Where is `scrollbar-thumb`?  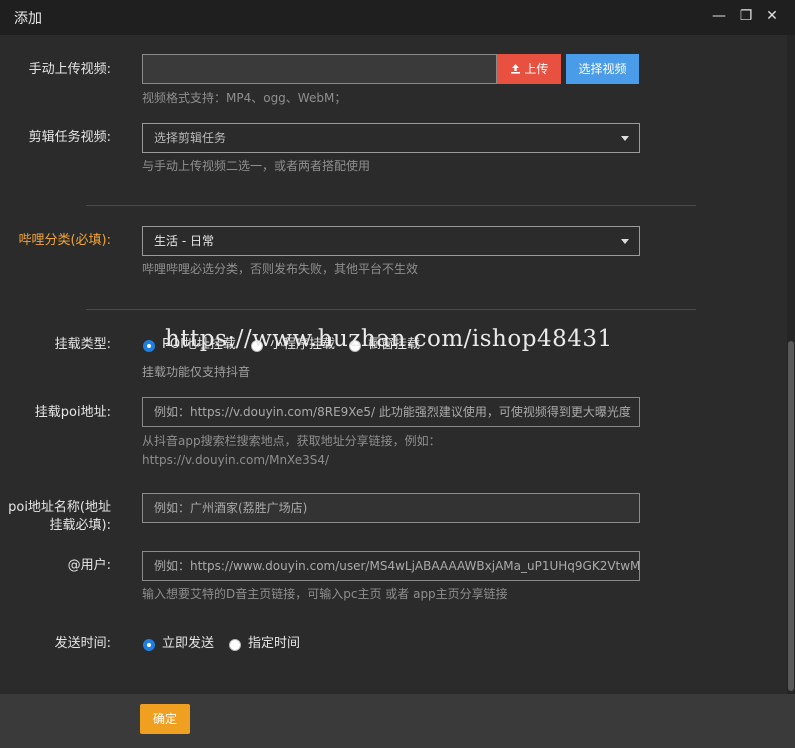
scrollbar-thumb is located at coordinates (791, 516).